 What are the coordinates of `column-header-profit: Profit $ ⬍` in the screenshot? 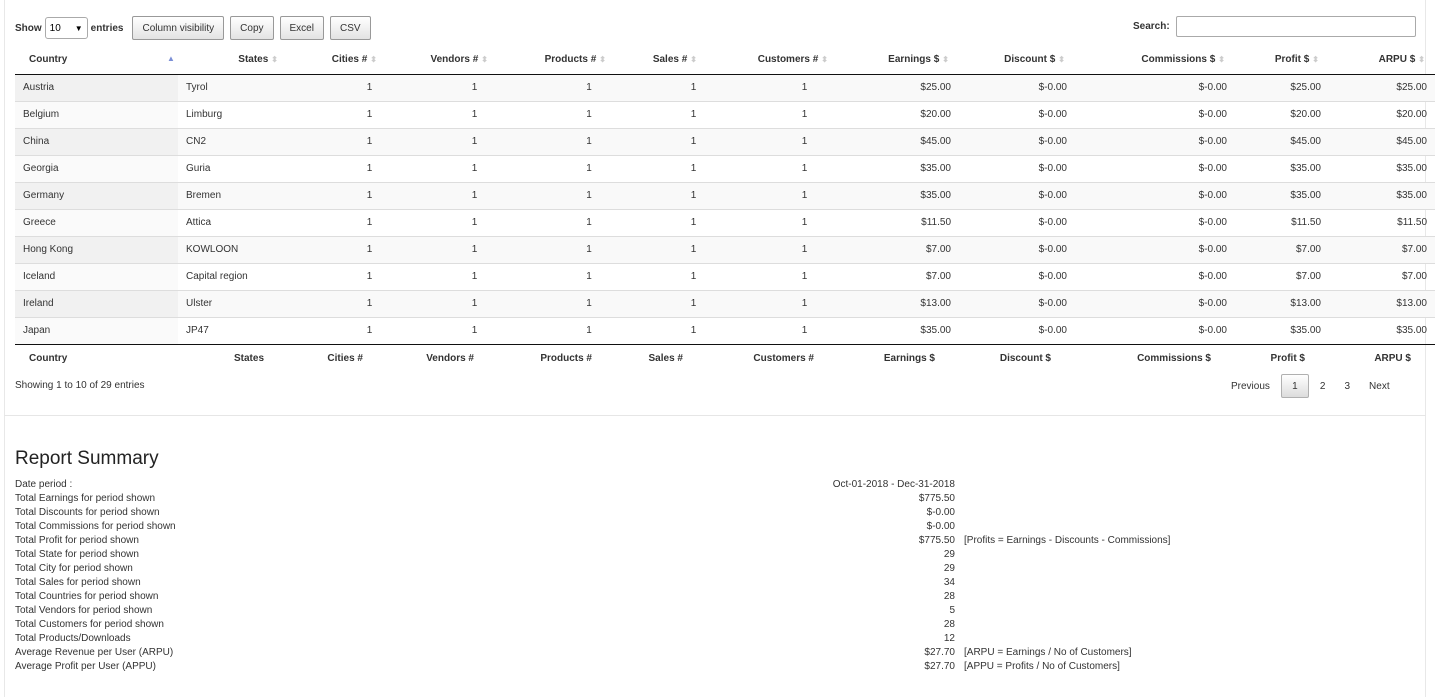 It's located at (1282, 60).